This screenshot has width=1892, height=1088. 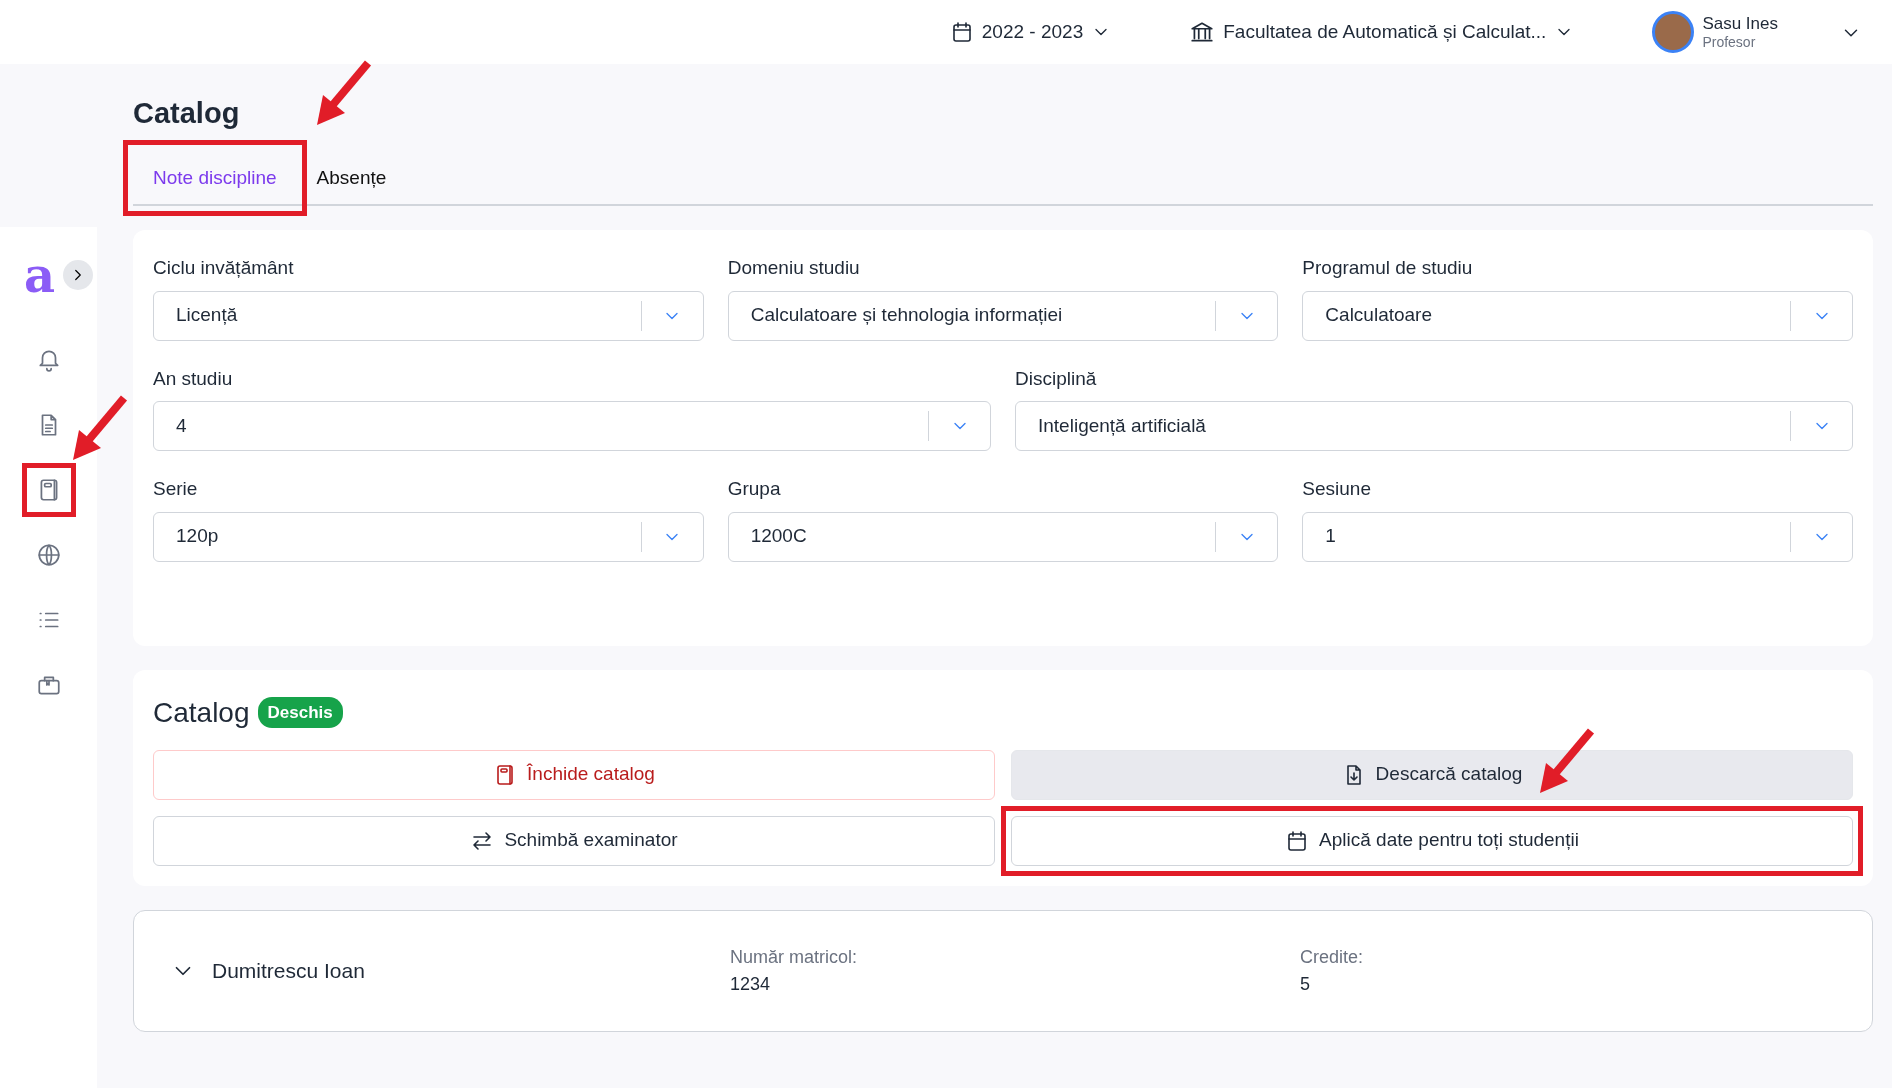 What do you see at coordinates (49, 555) in the screenshot?
I see `globe-icon` at bounding box center [49, 555].